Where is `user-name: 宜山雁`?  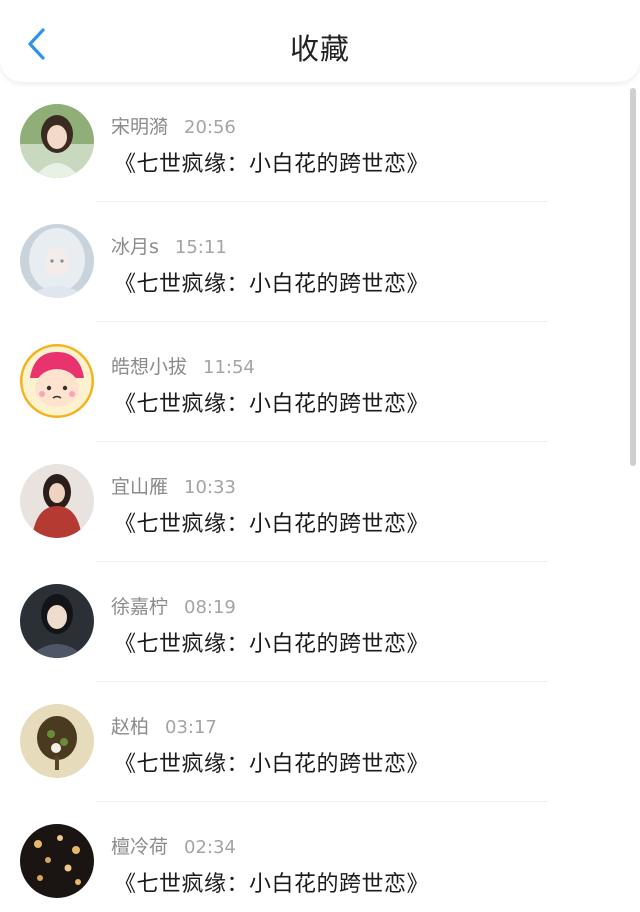
user-name: 宜山雁 is located at coordinates (140, 487).